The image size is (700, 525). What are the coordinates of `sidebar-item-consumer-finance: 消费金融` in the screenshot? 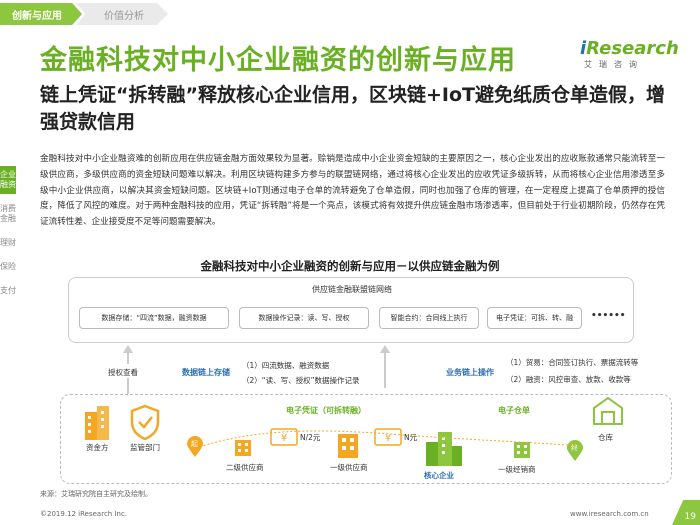 It's located at (8, 214).